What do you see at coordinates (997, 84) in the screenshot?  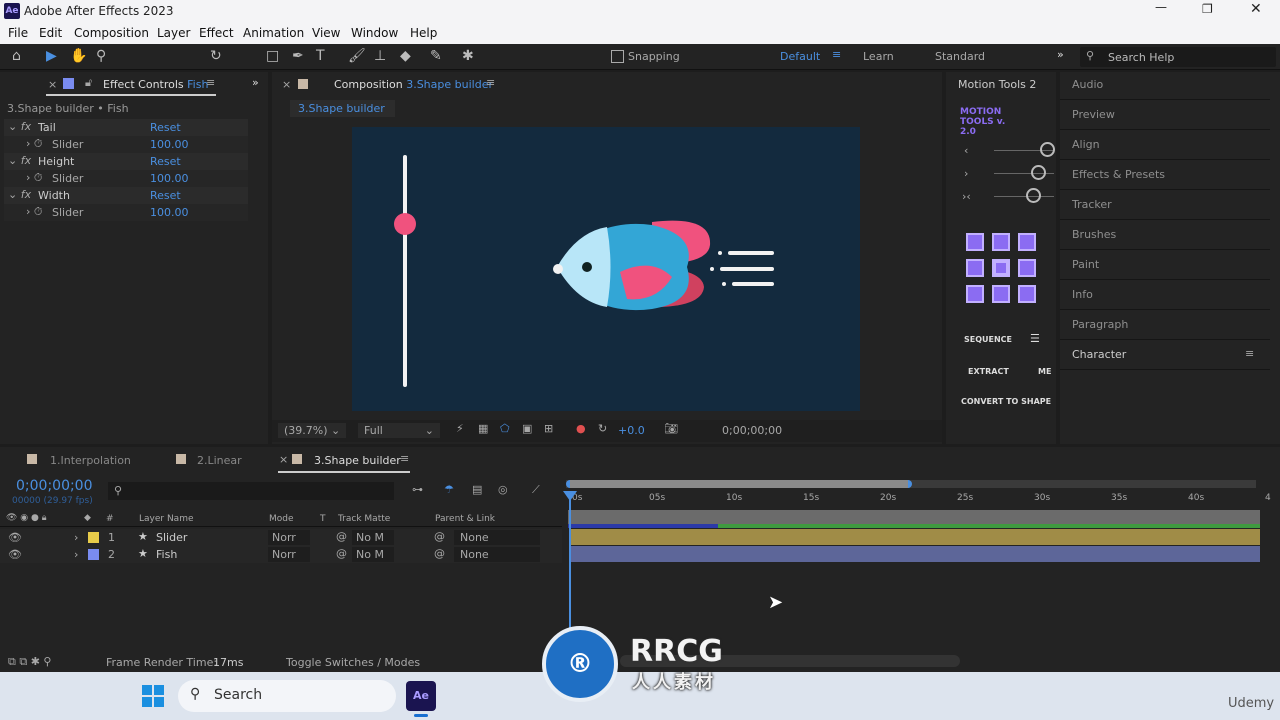 I see `motion-tools-tab: Motion Tools 2` at bounding box center [997, 84].